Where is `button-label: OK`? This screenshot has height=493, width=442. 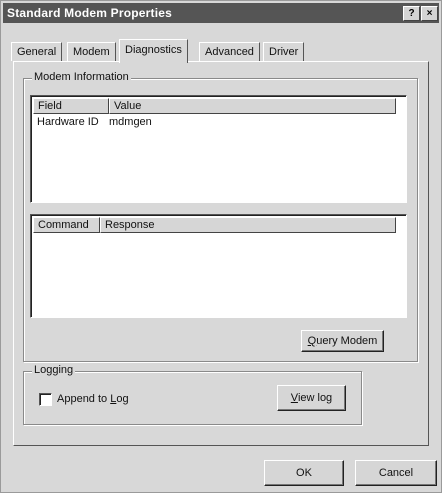
button-label: OK is located at coordinates (304, 473).